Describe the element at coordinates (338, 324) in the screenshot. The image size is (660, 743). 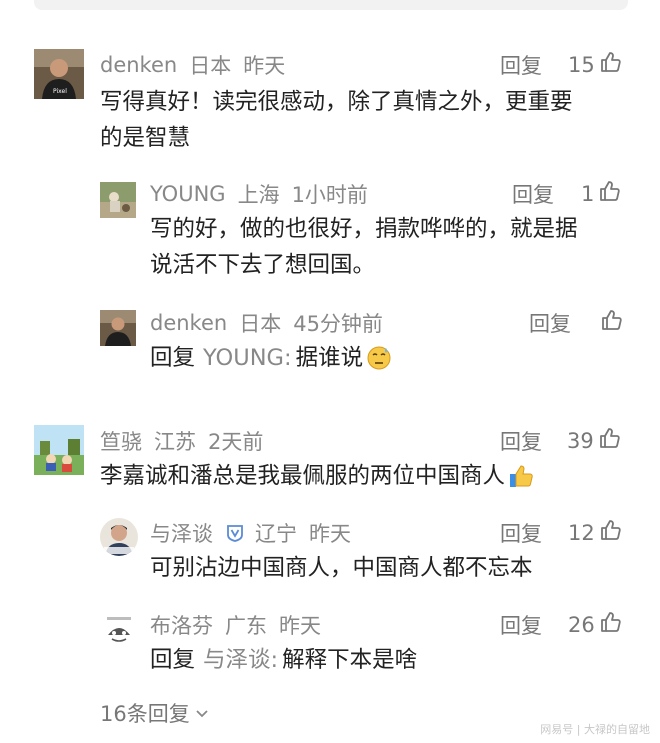
I see `timestamp: 45分钟前` at that location.